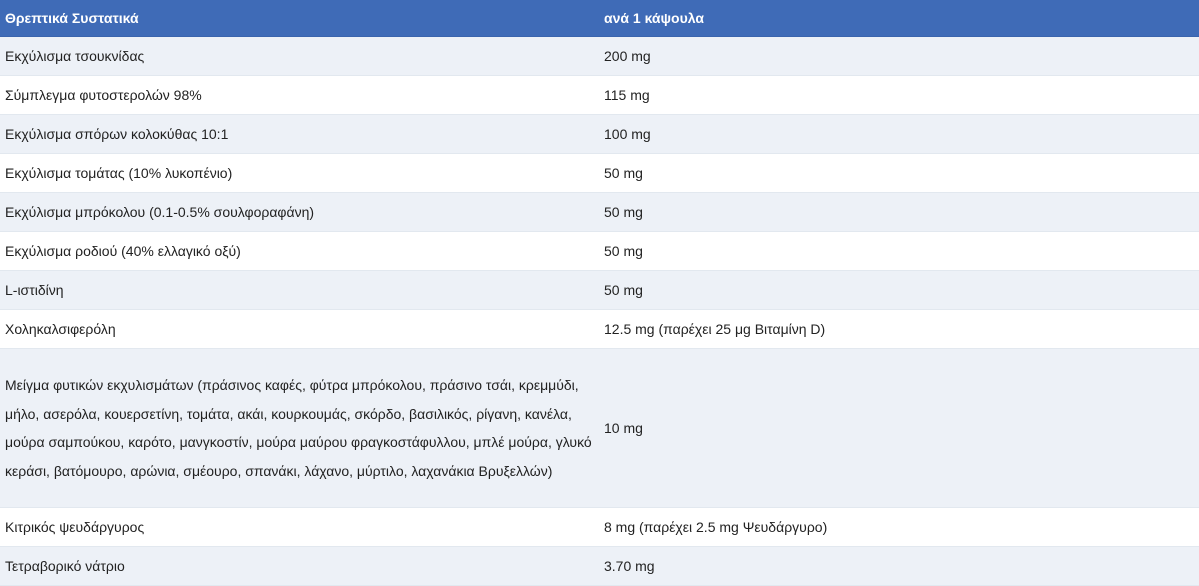  I want to click on ingredient-cell: L-ιστιδίνη, so click(299, 290).